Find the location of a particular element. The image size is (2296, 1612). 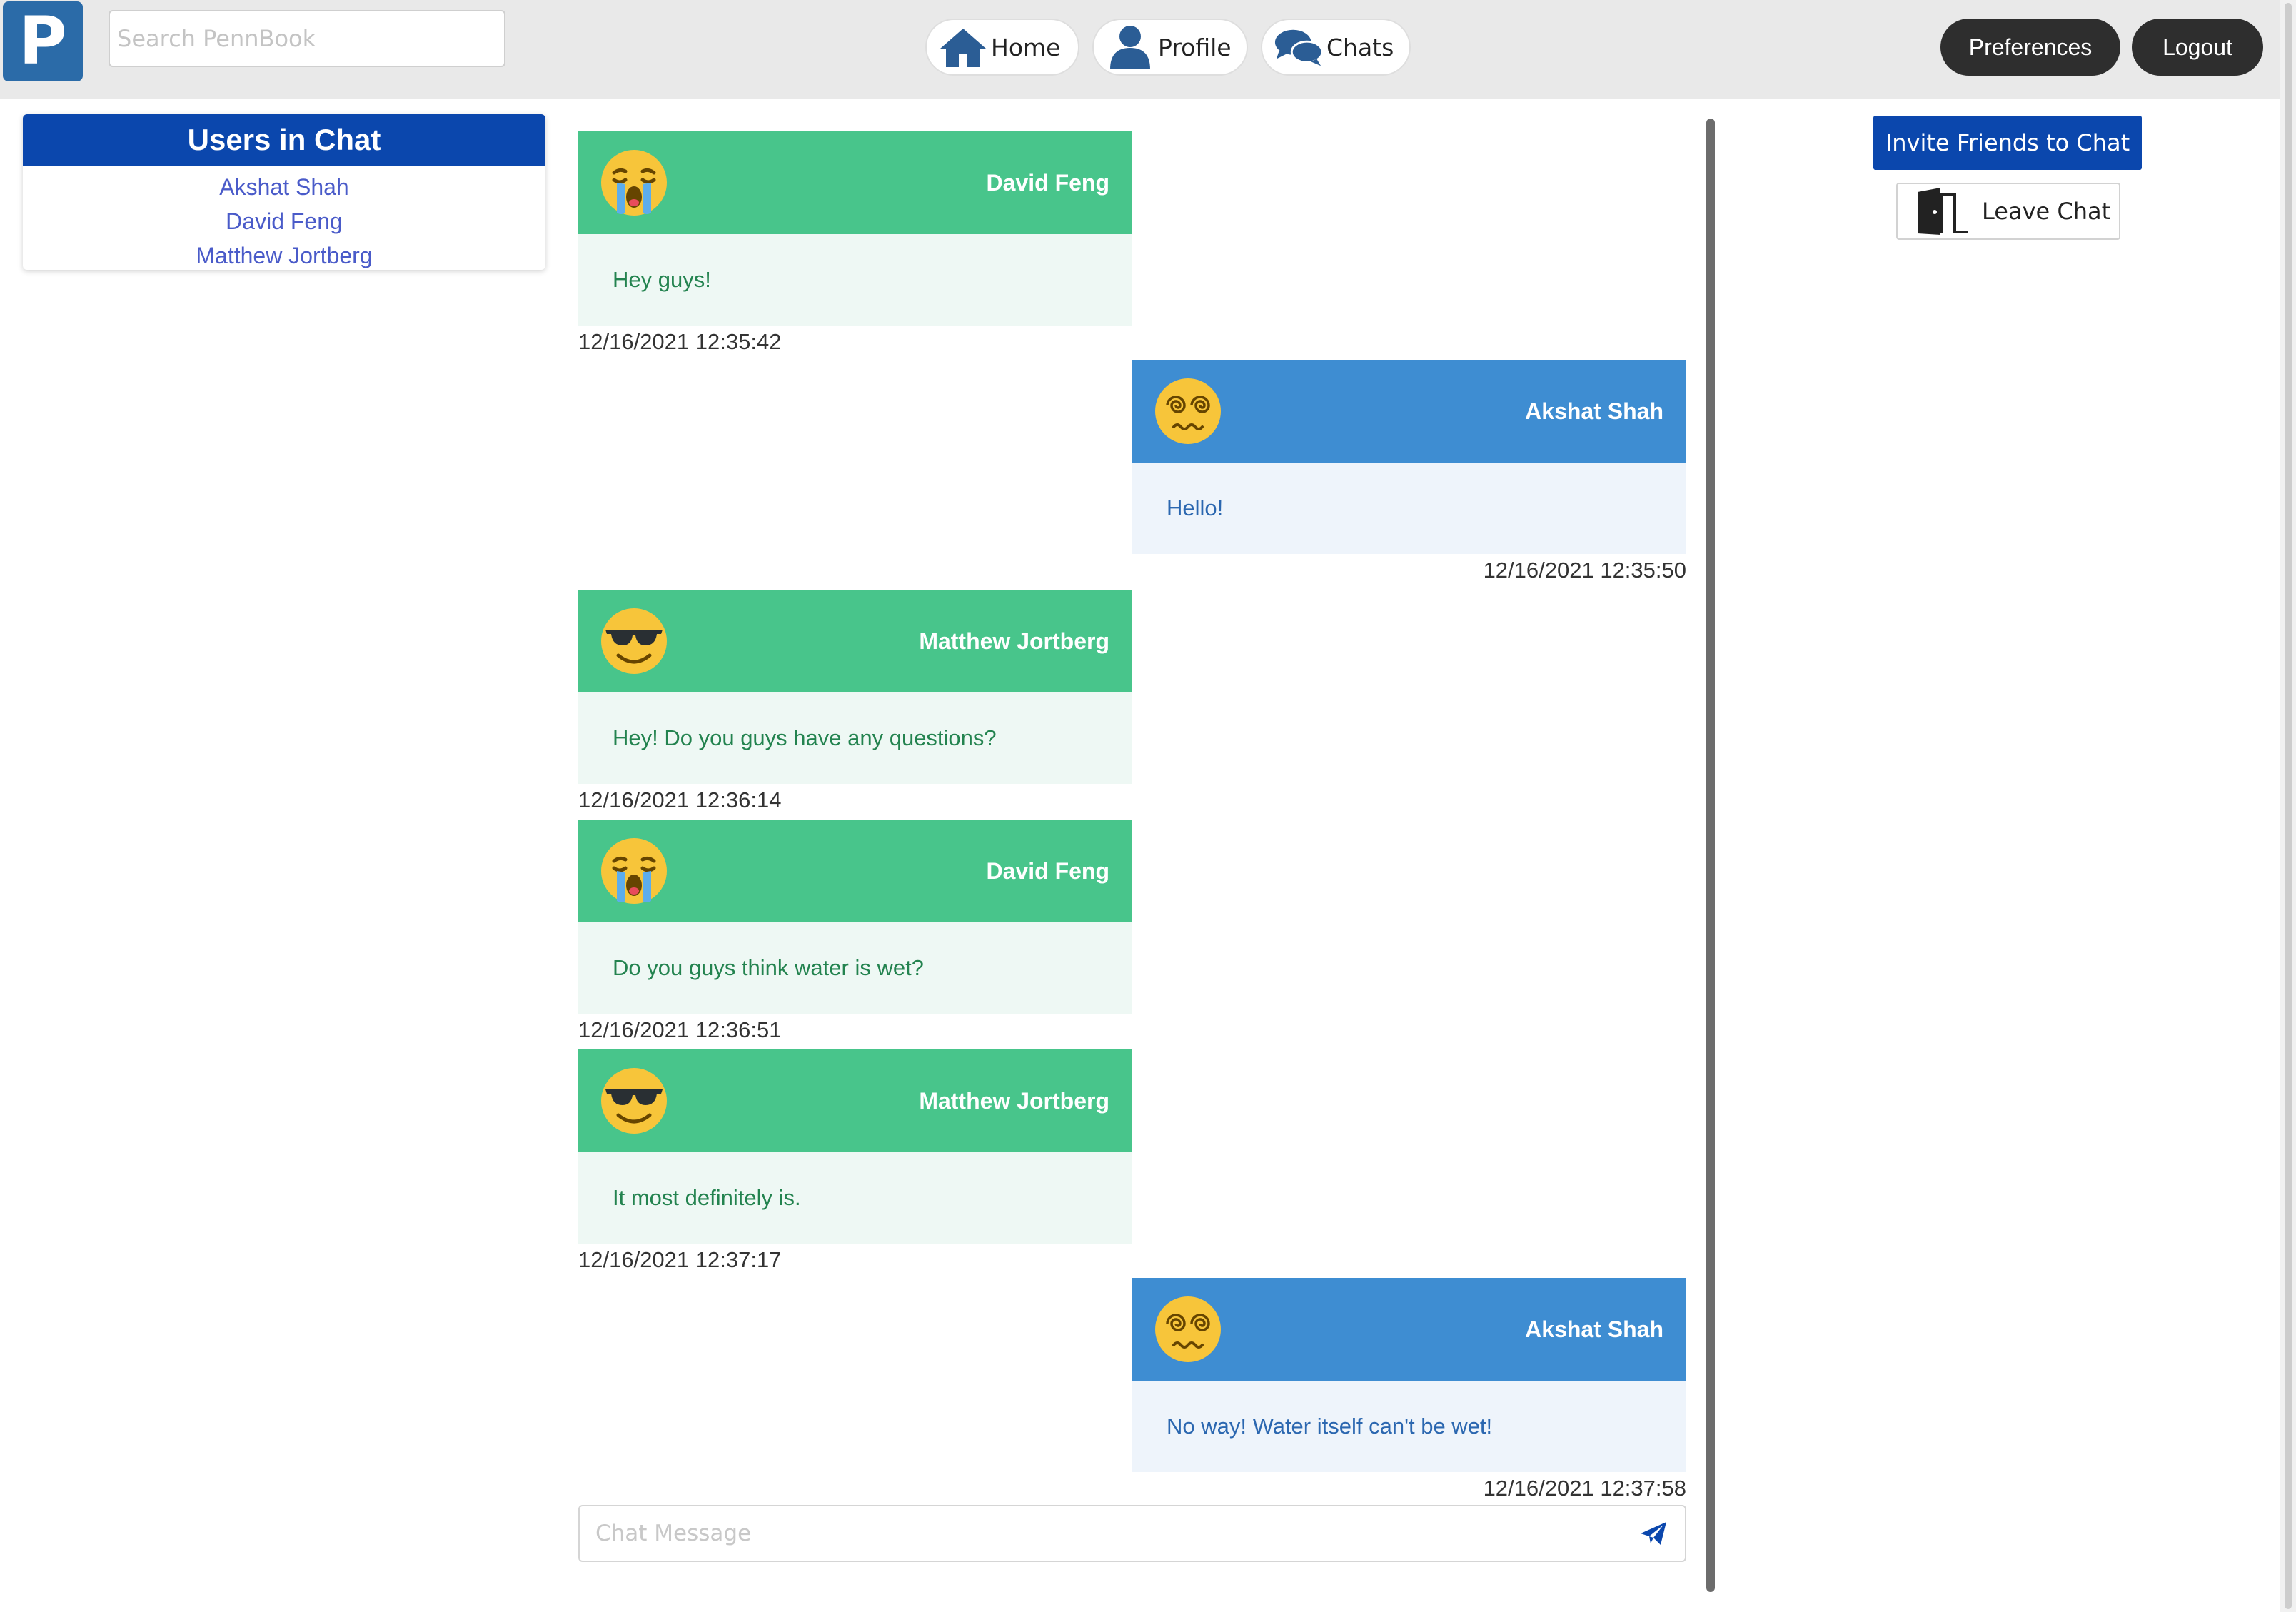

message-text: Hey guys! is located at coordinates (855, 280).